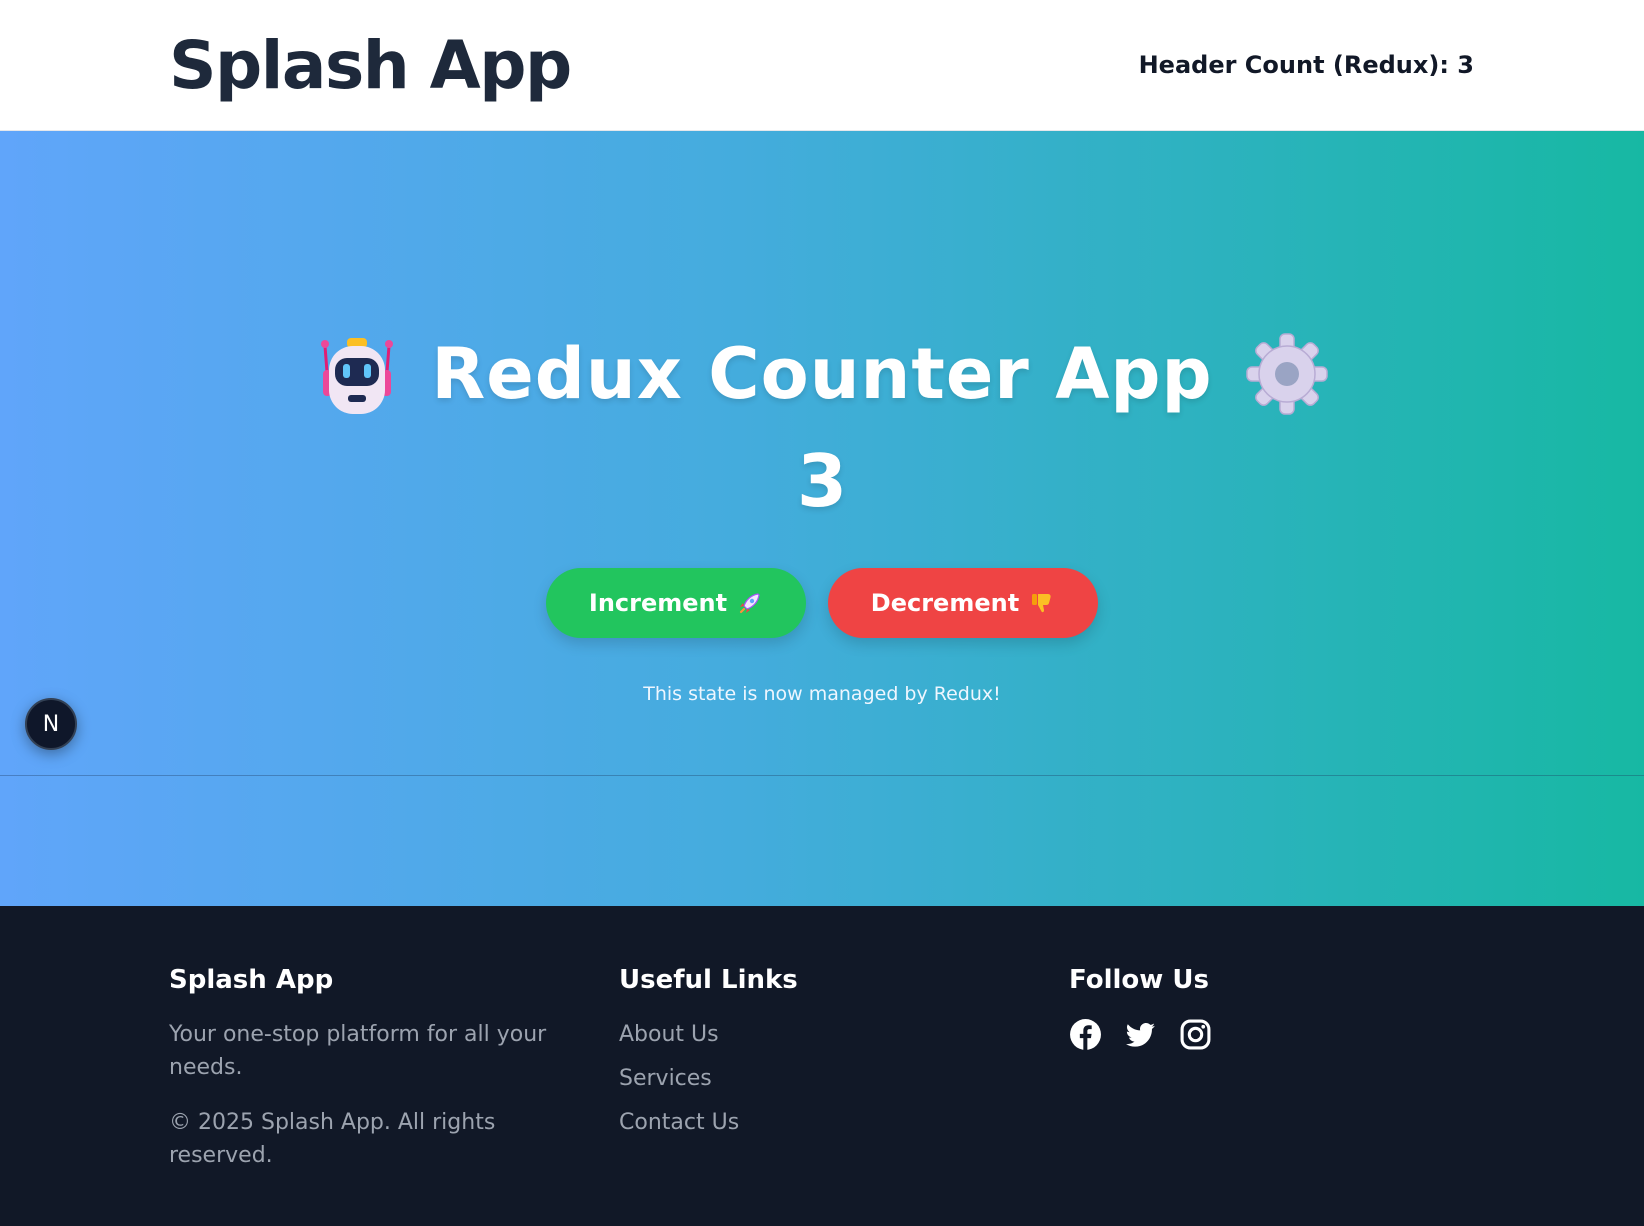 The width and height of the screenshot is (1644, 1226). Describe the element at coordinates (945, 603) in the screenshot. I see `decrement-label: Decrement` at that location.